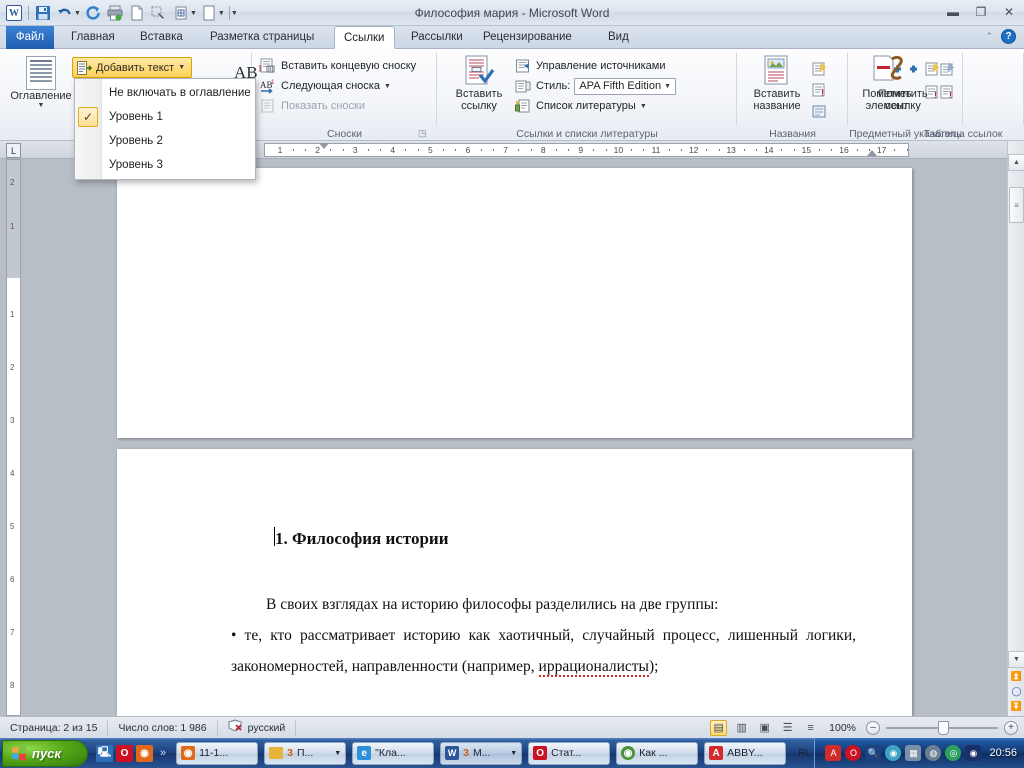  Describe the element at coordinates (1015, 428) in the screenshot. I see `vertical-scrollbar: ▲ ≡ ▼ ⏫ ◯ ⏬` at that location.